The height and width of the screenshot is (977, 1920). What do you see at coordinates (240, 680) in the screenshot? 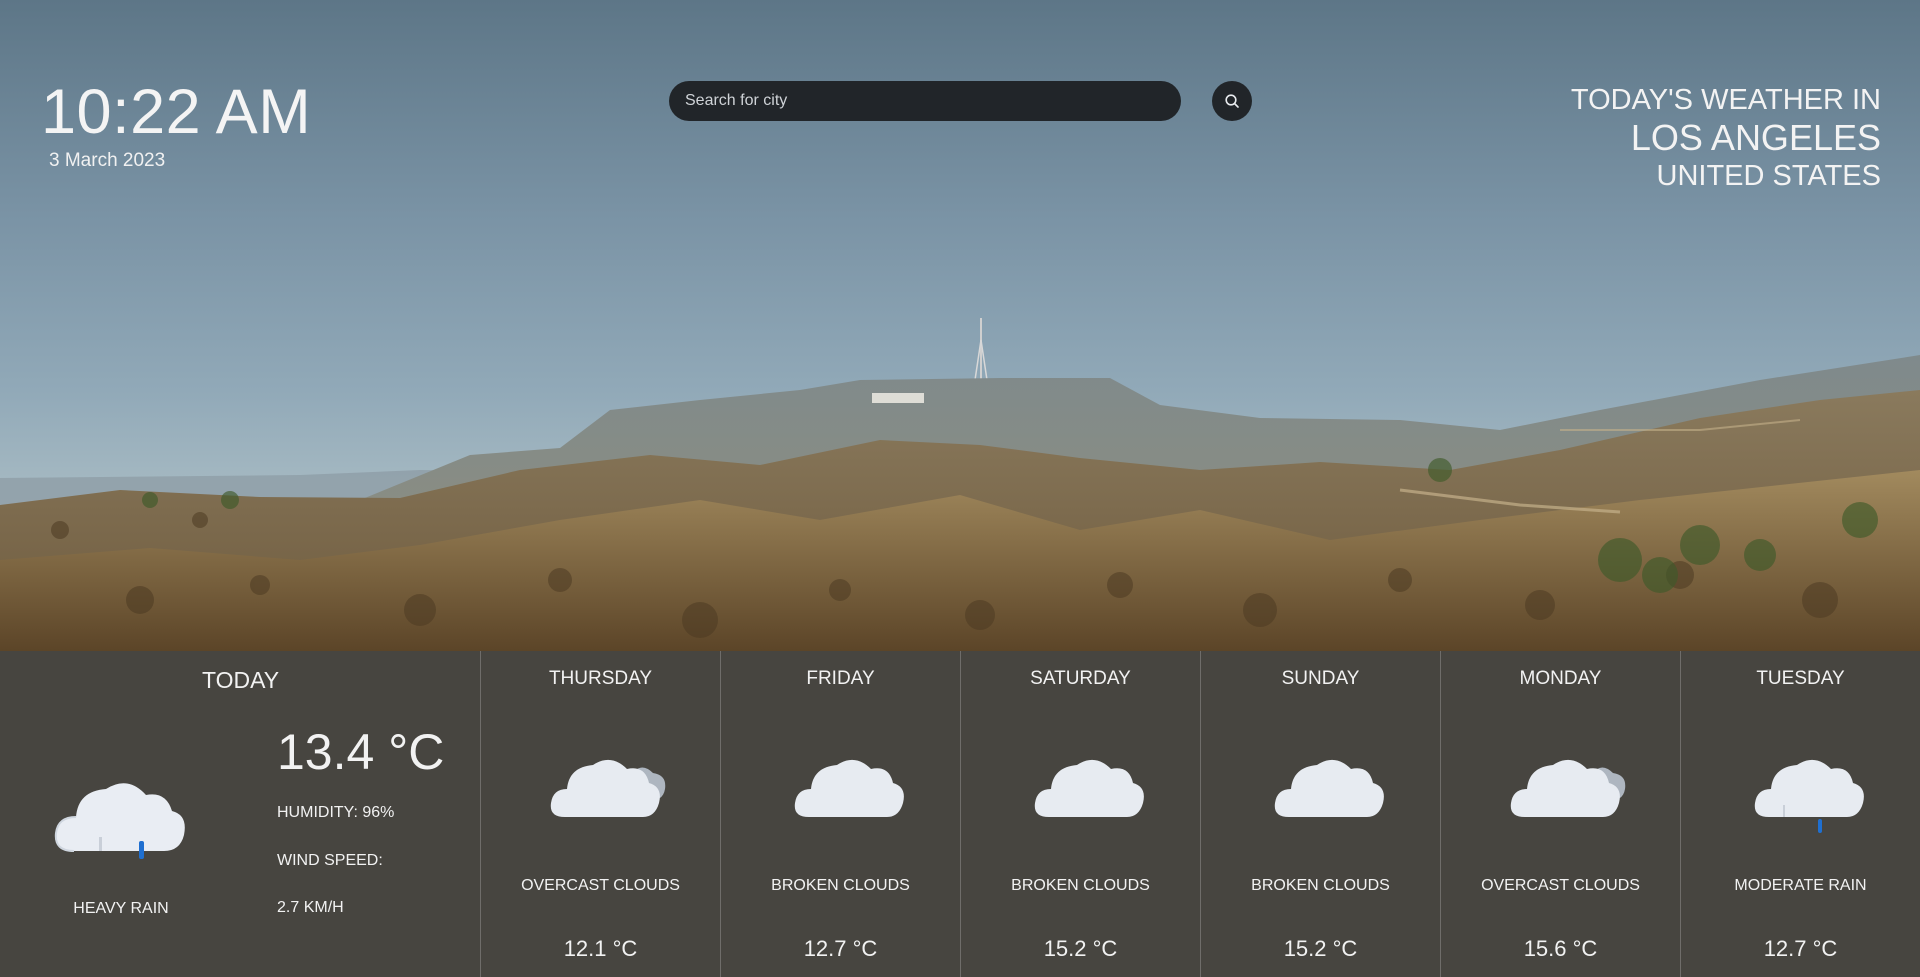
I see `today-title: TODAY` at bounding box center [240, 680].